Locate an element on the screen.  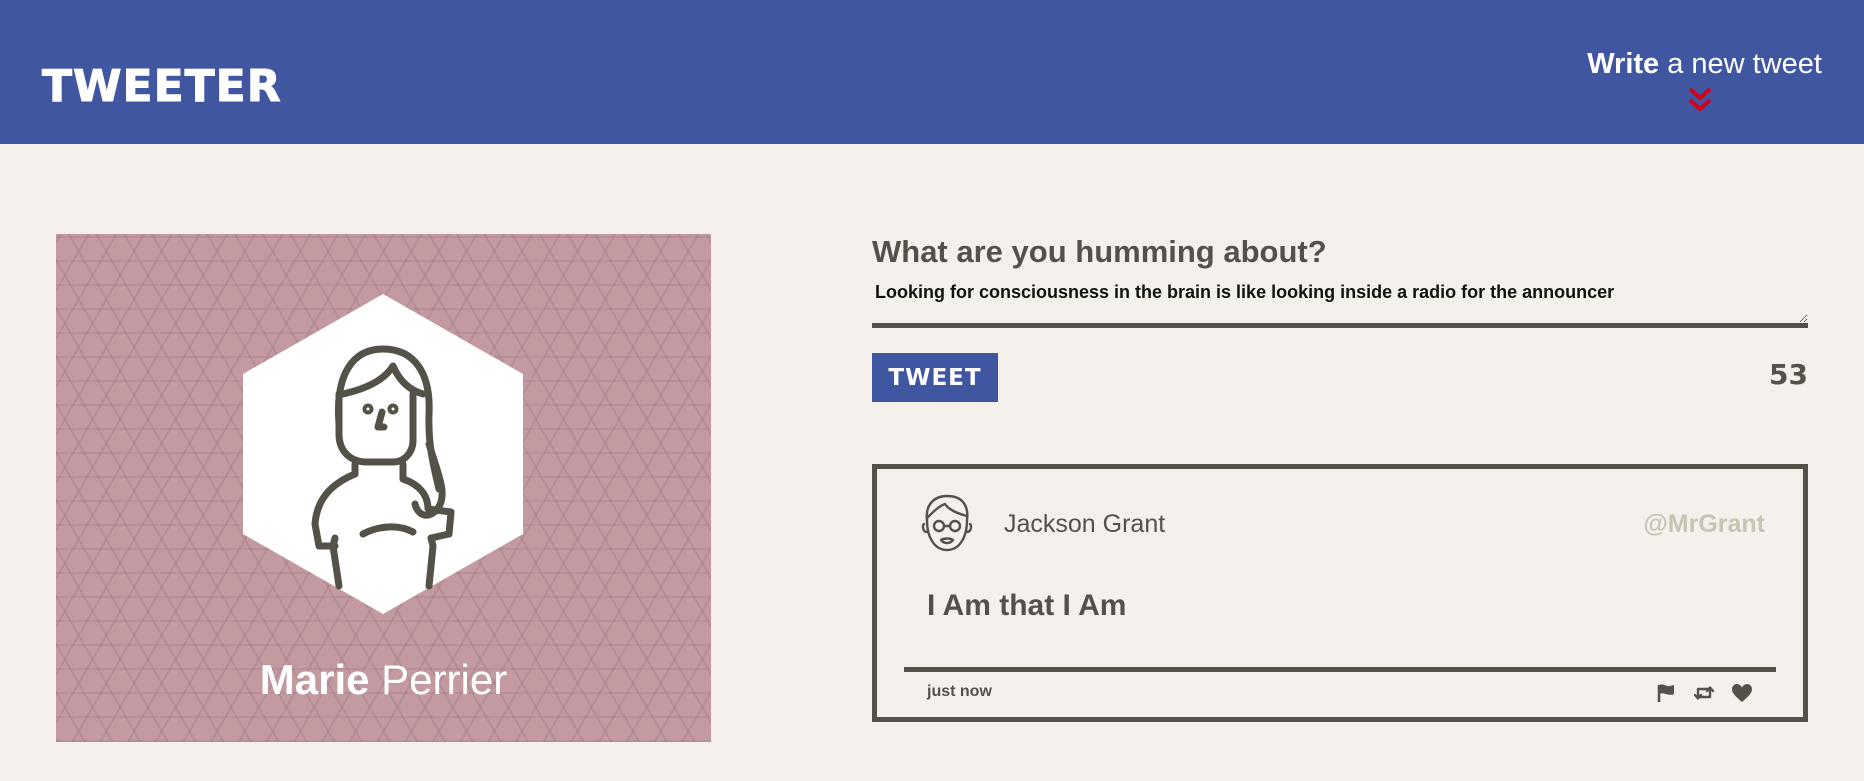
tweet-button: TWEET is located at coordinates (935, 377).